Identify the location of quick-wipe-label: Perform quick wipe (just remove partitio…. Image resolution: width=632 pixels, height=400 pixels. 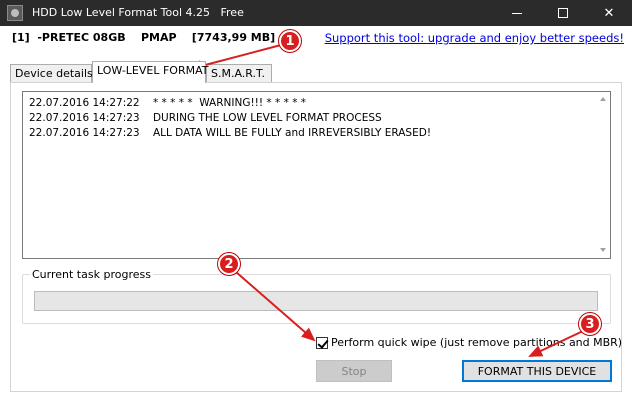
(477, 342).